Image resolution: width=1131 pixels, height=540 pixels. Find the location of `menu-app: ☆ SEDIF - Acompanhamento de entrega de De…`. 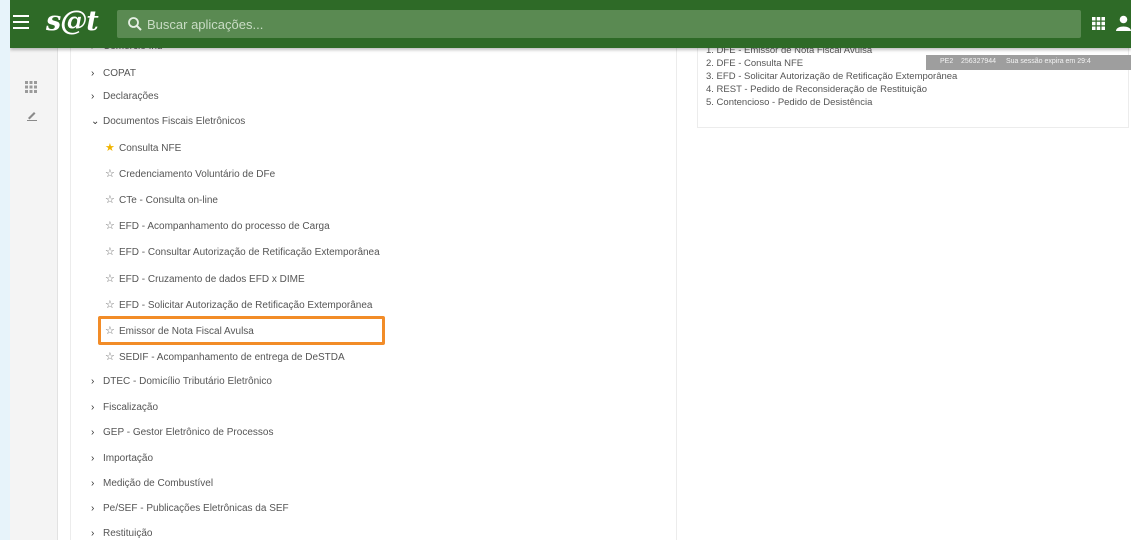

menu-app: ☆ SEDIF - Acompanhamento de entrega de De… is located at coordinates (225, 356).